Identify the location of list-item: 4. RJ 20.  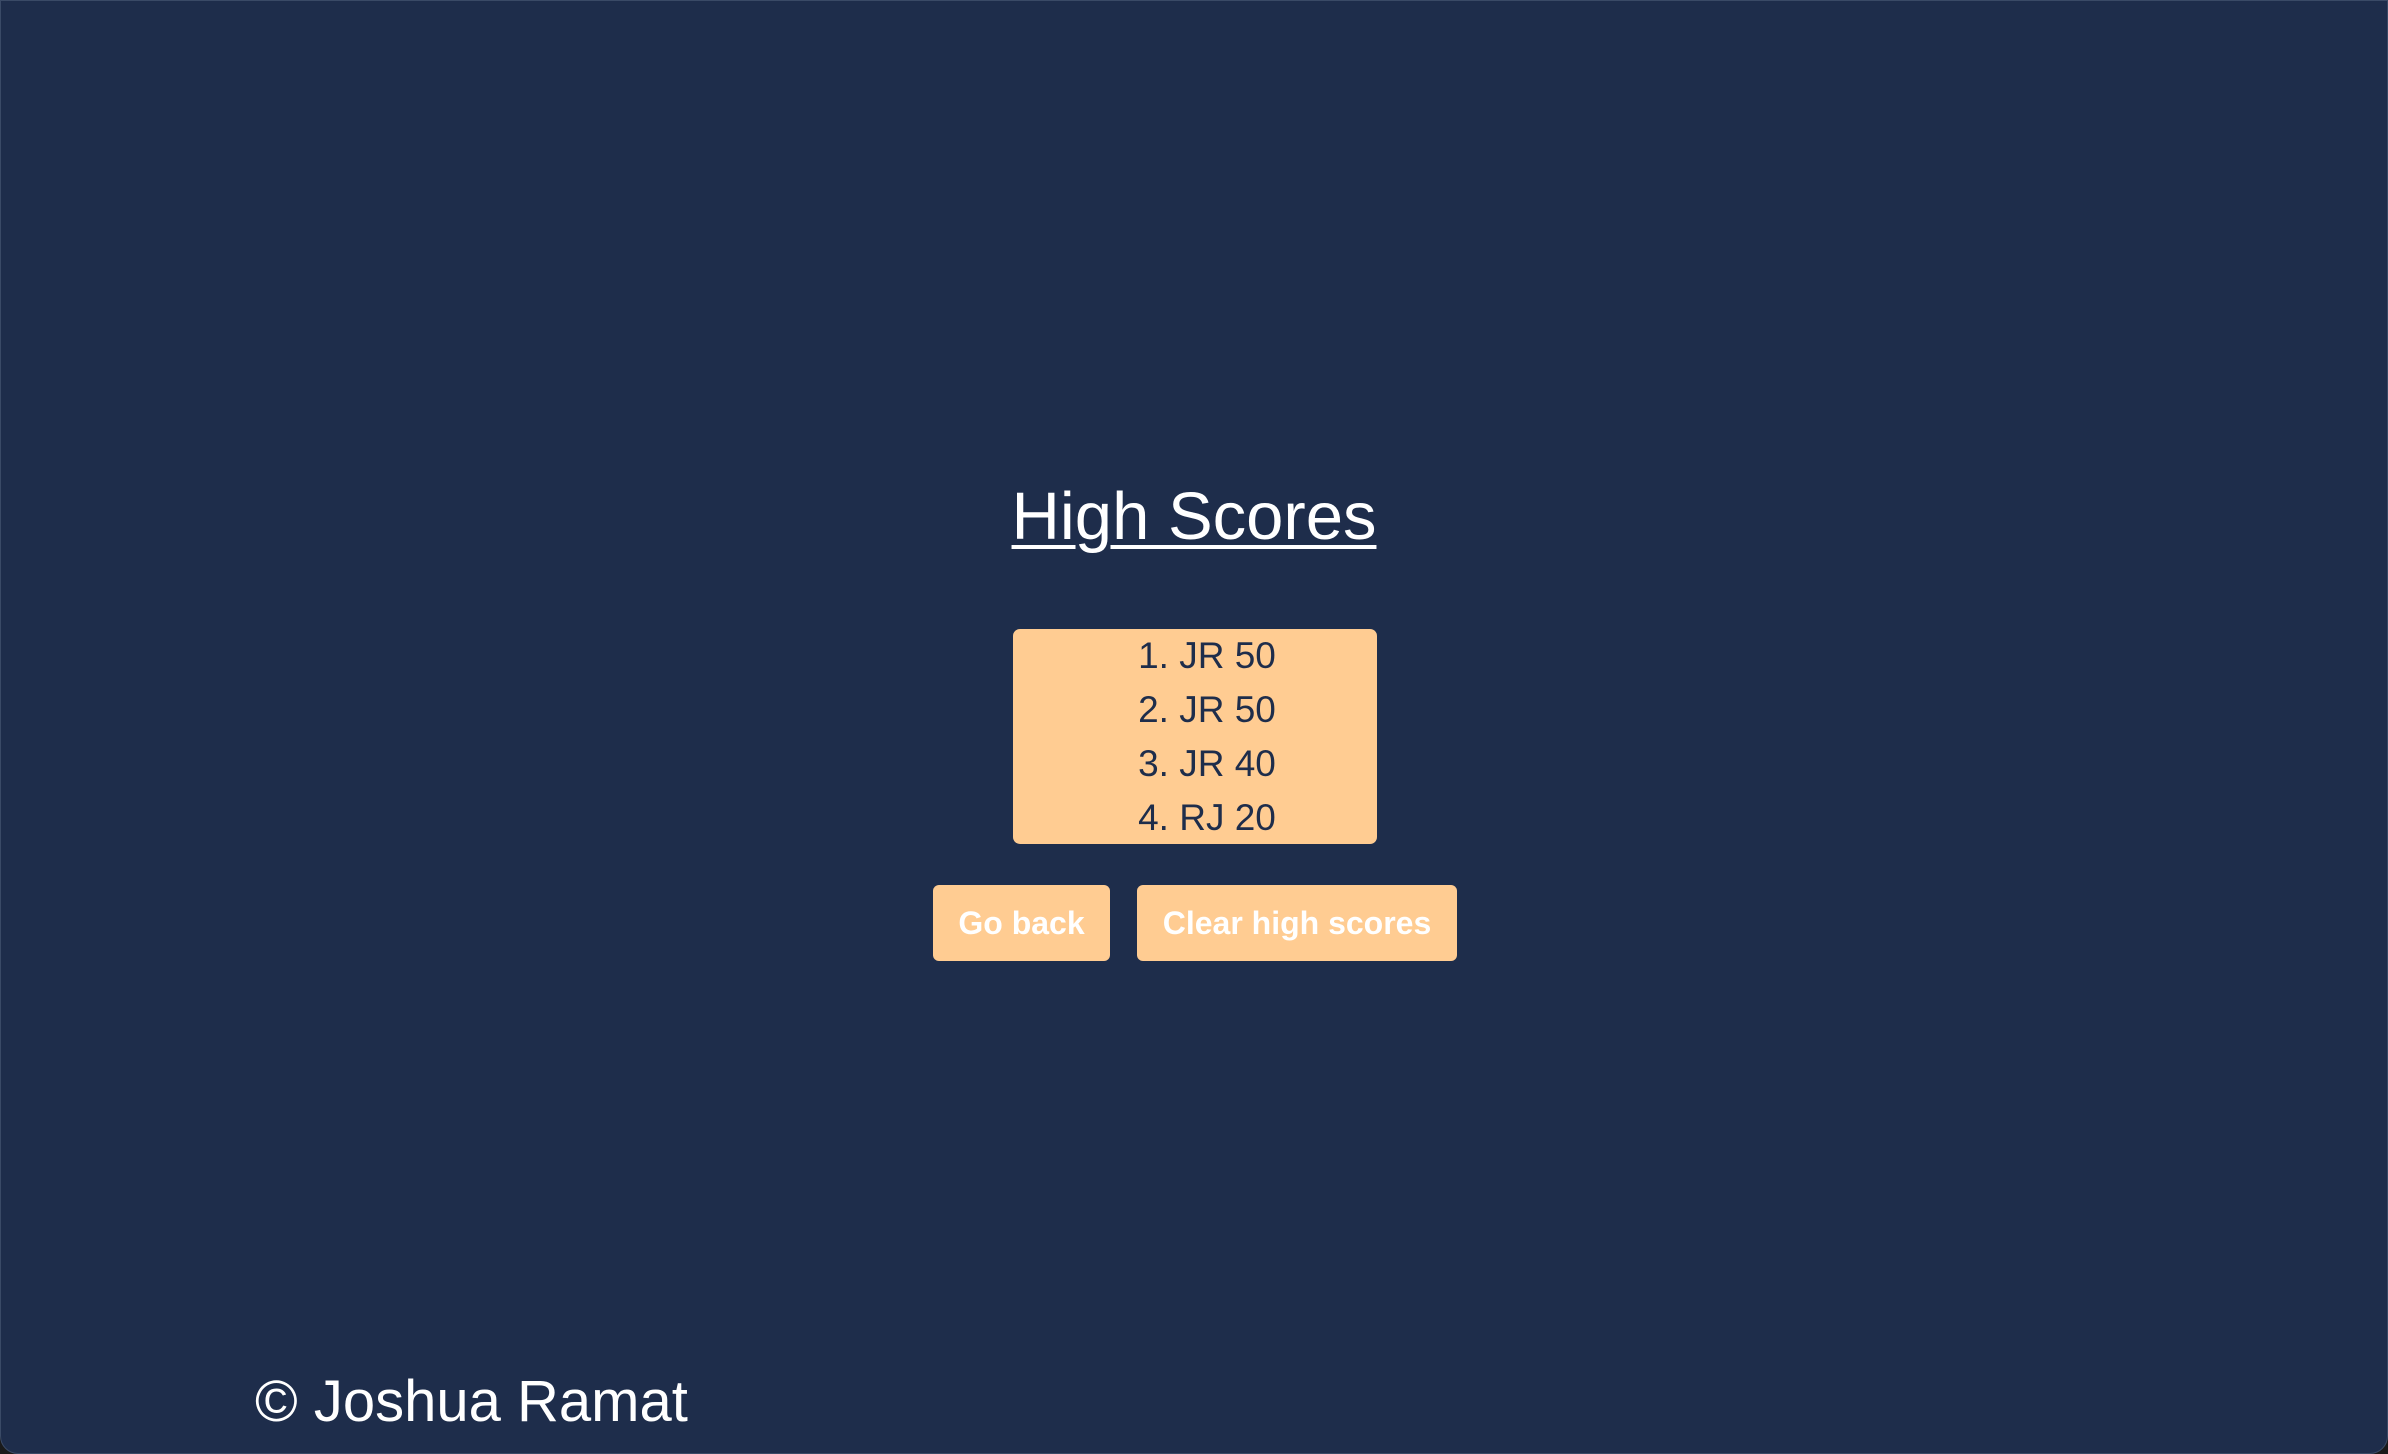
(1207, 817).